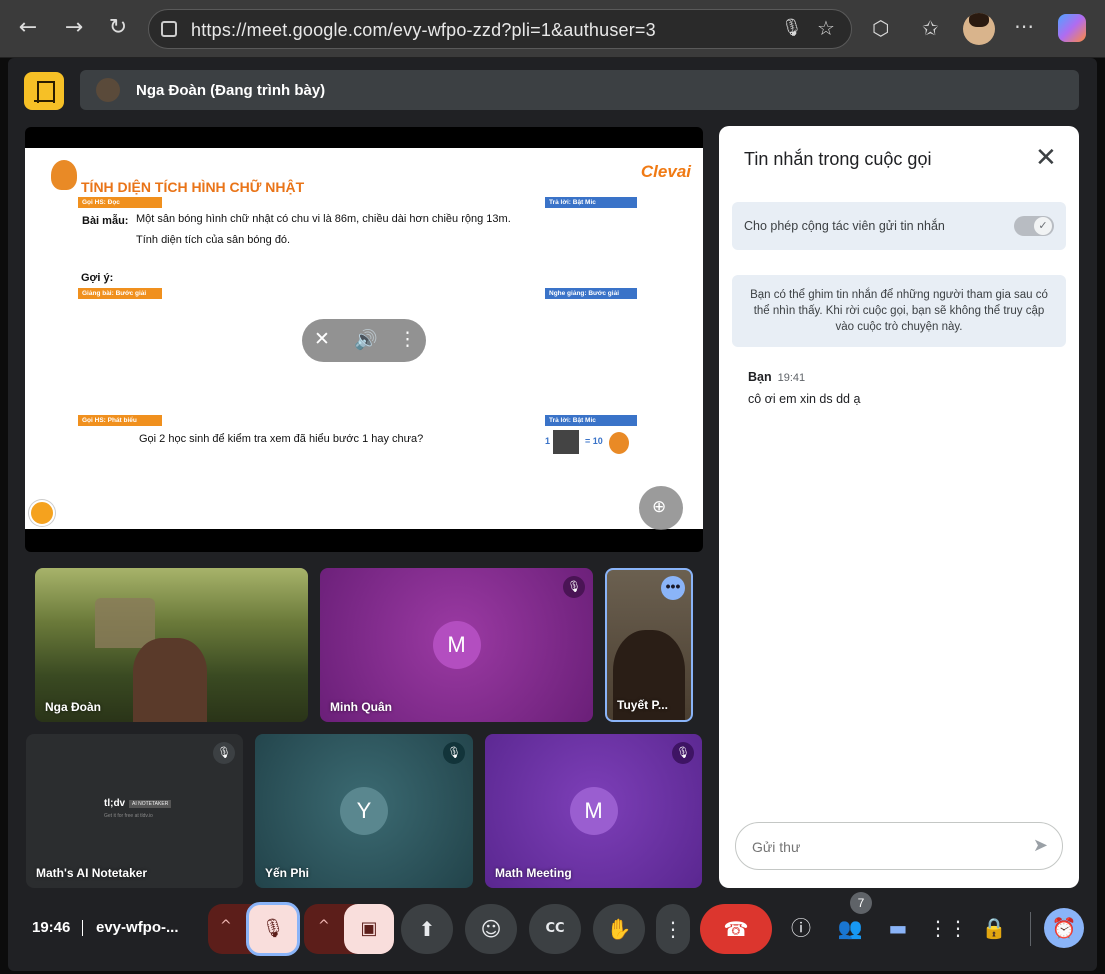 The image size is (1105, 974). I want to click on presentation-controls: ✕ 🔊 ⋮, so click(364, 340).